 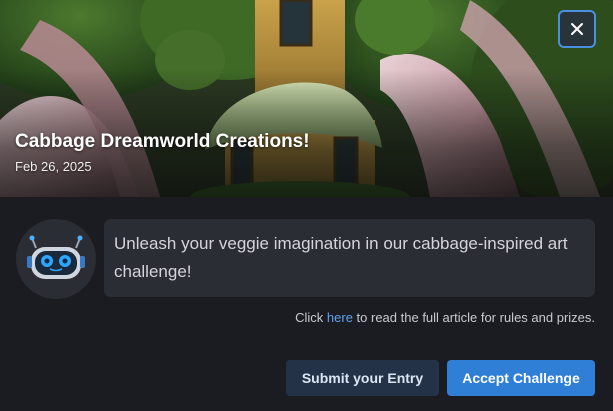 I want to click on robot-icon, so click(x=56, y=257).